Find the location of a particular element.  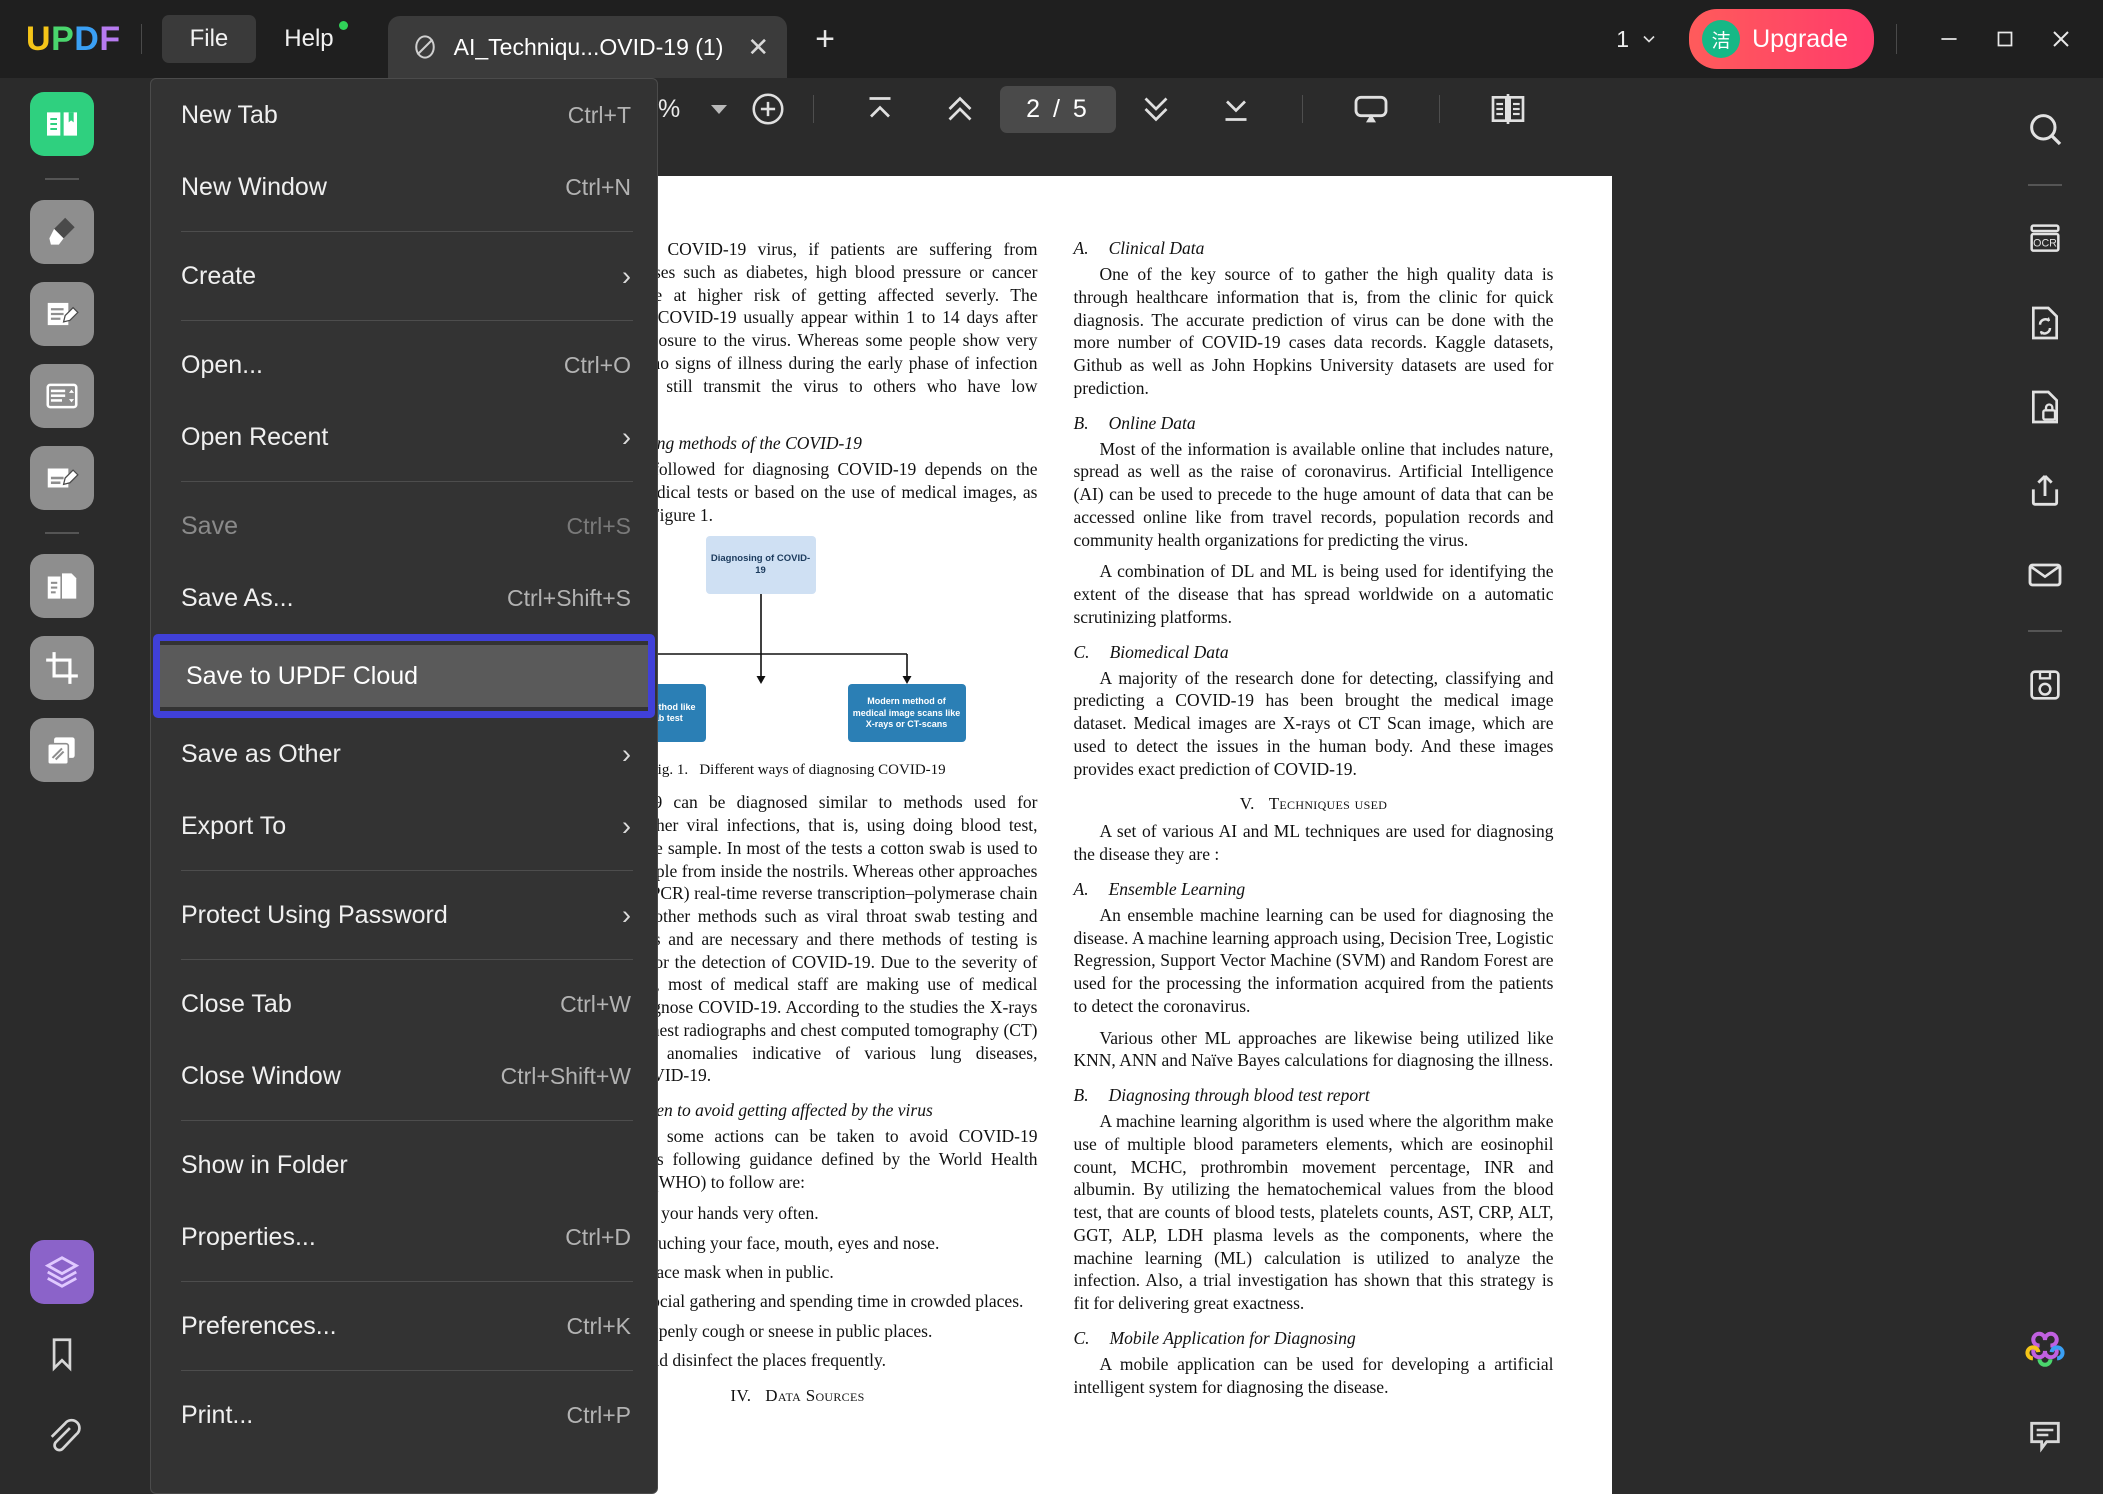

help-notification-dot is located at coordinates (343, 25).